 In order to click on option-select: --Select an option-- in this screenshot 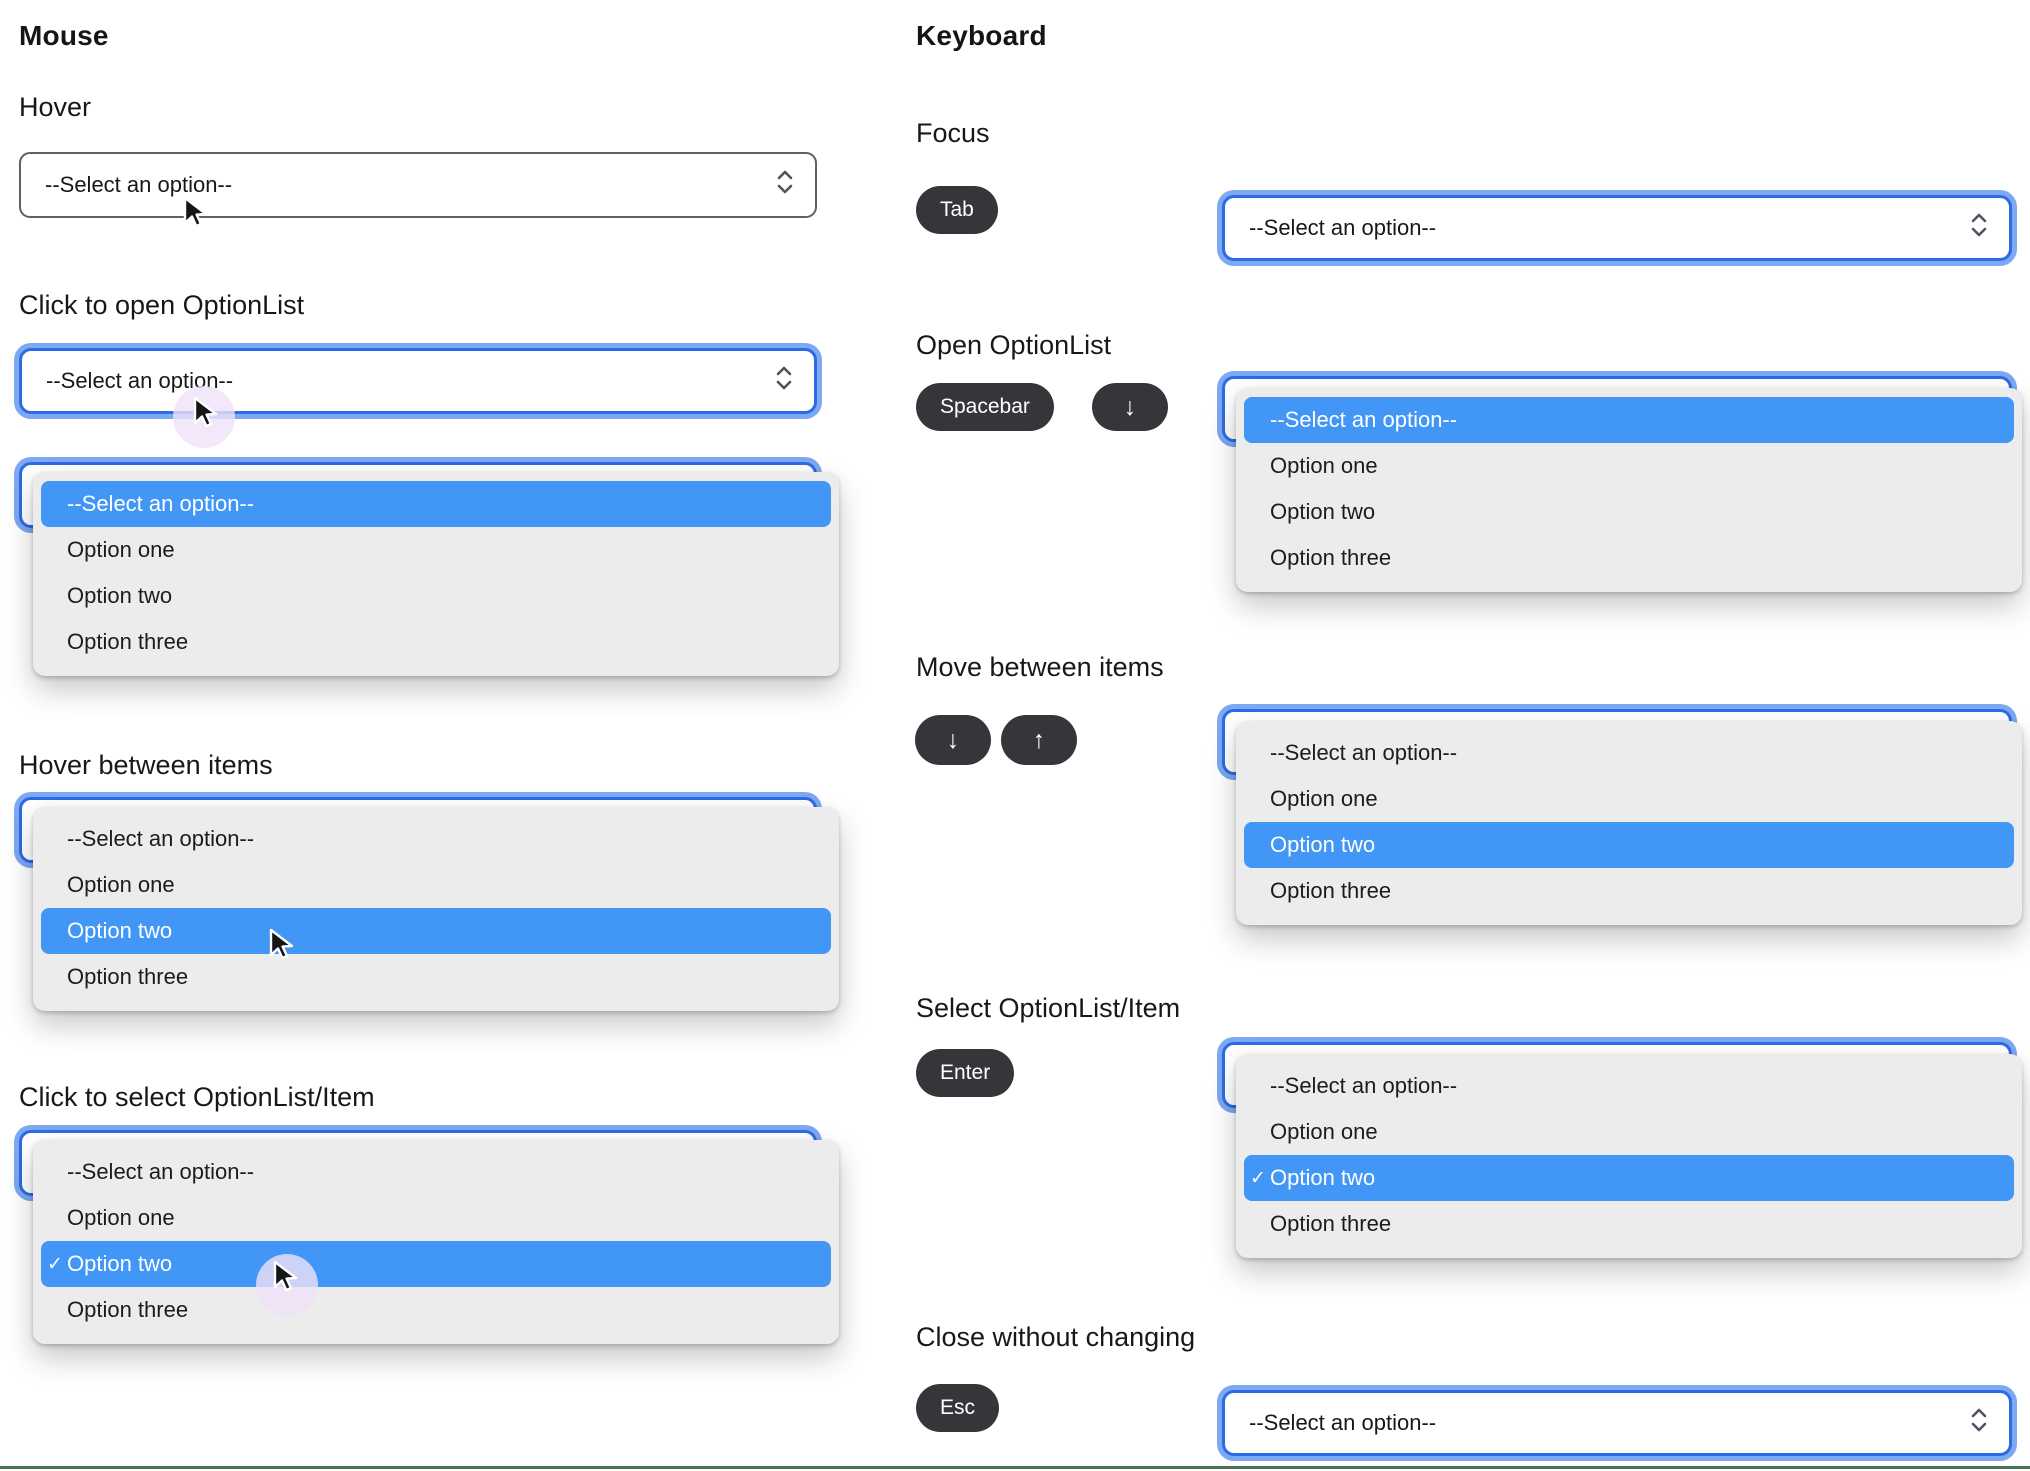, I will do `click(418, 185)`.